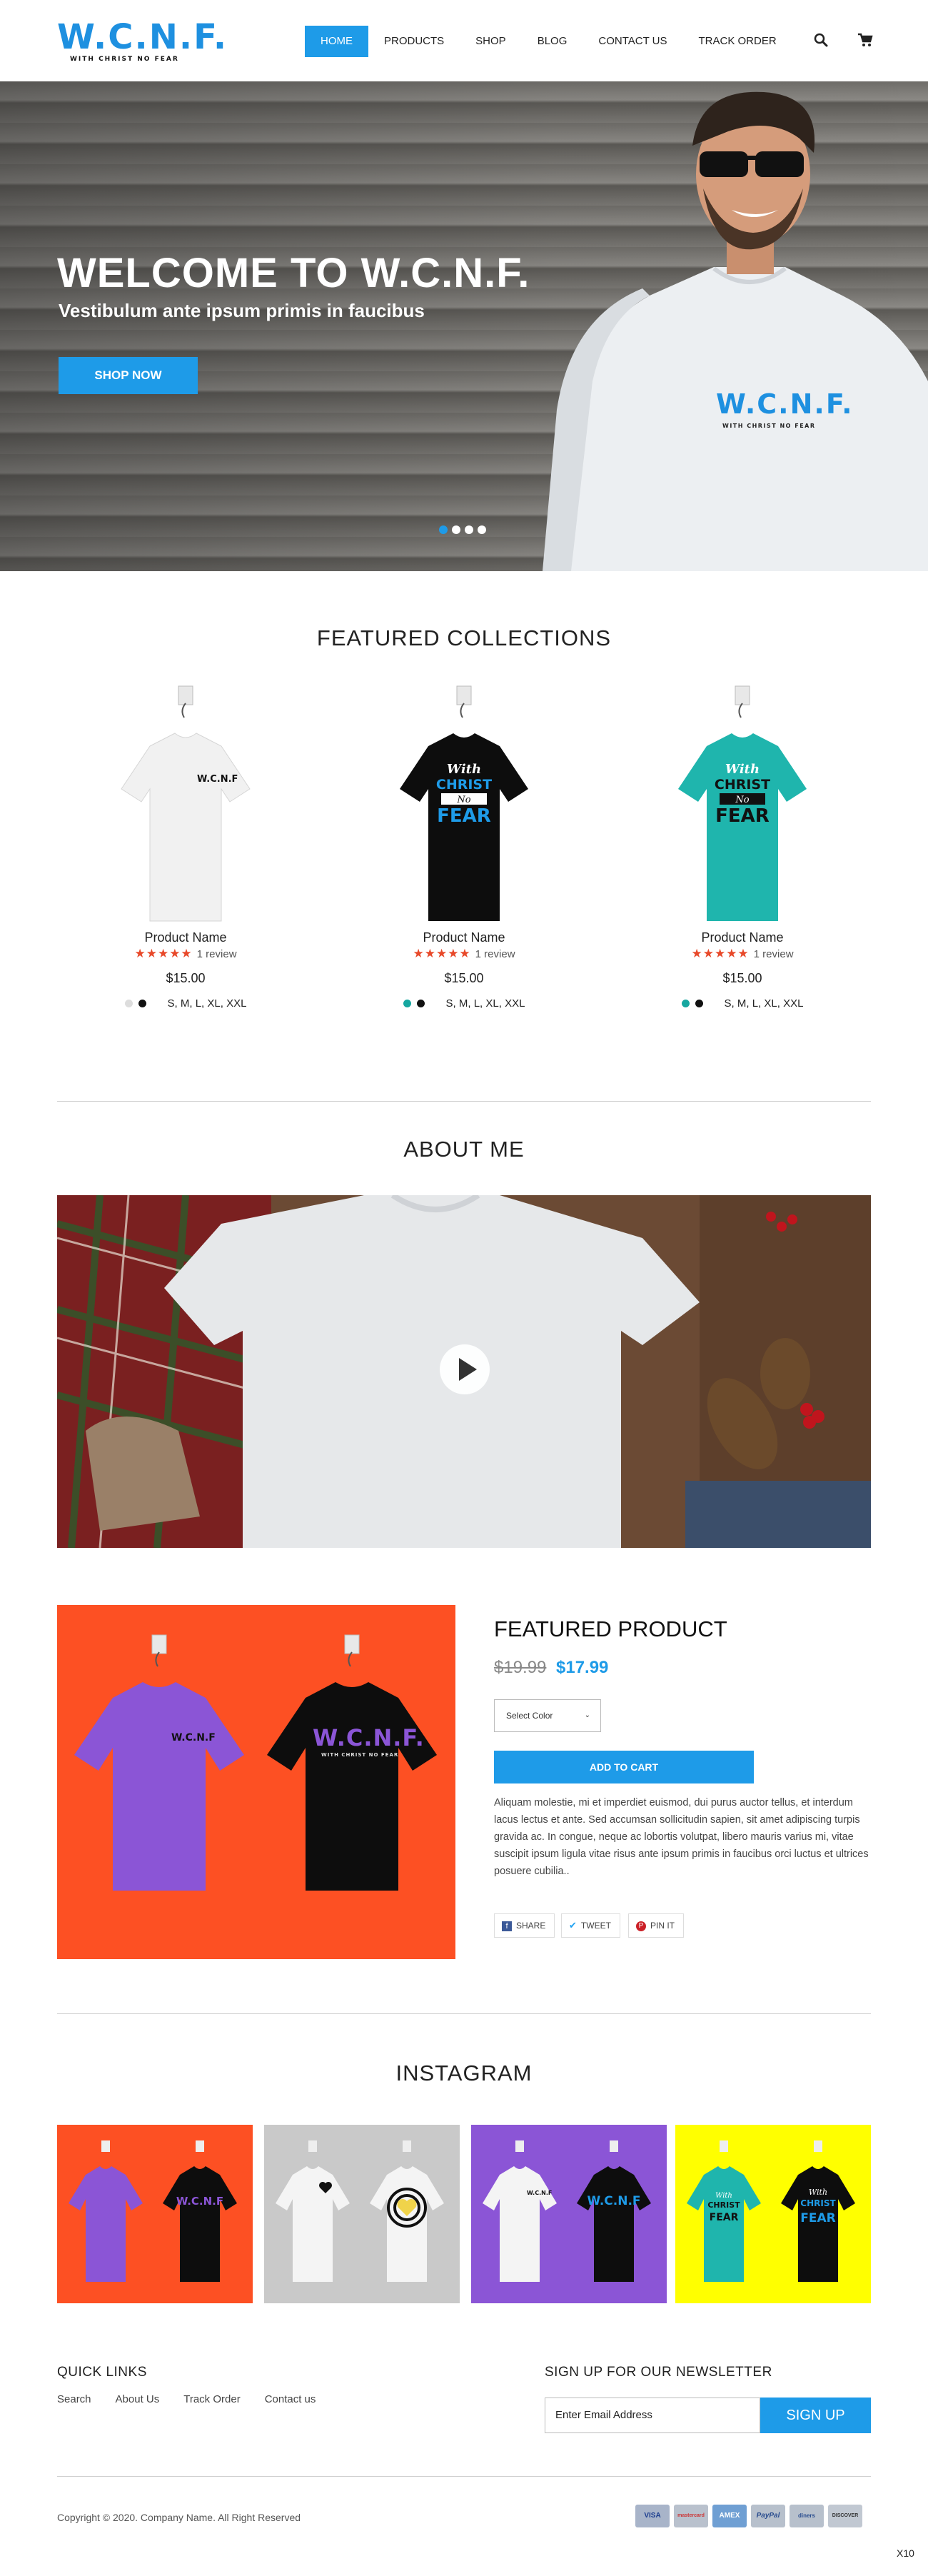  I want to click on instagram-tile: W.C.N.F W.C.N.F, so click(569, 2214).